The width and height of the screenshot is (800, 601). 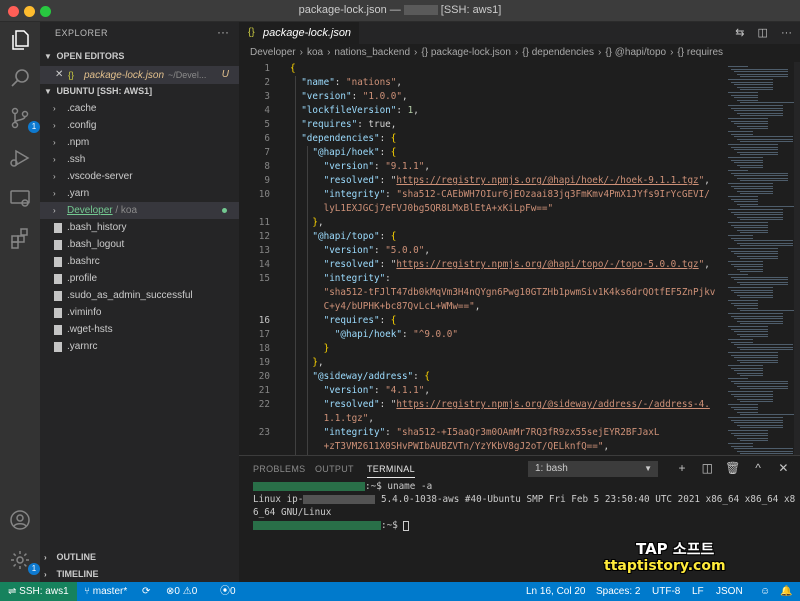 I want to click on line-number: 22, so click(x=264, y=404).